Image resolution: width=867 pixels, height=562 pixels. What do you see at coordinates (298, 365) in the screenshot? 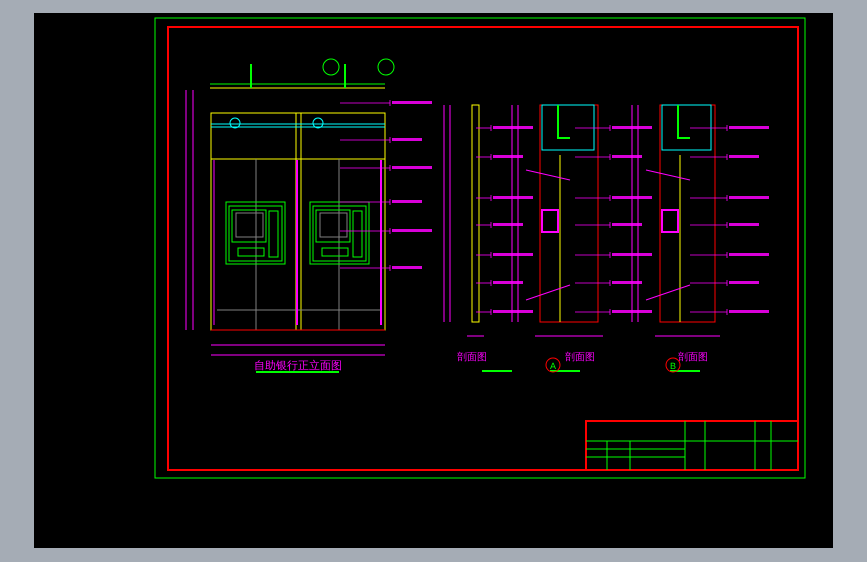
I see `view-title: 自助银行正立面图` at bounding box center [298, 365].